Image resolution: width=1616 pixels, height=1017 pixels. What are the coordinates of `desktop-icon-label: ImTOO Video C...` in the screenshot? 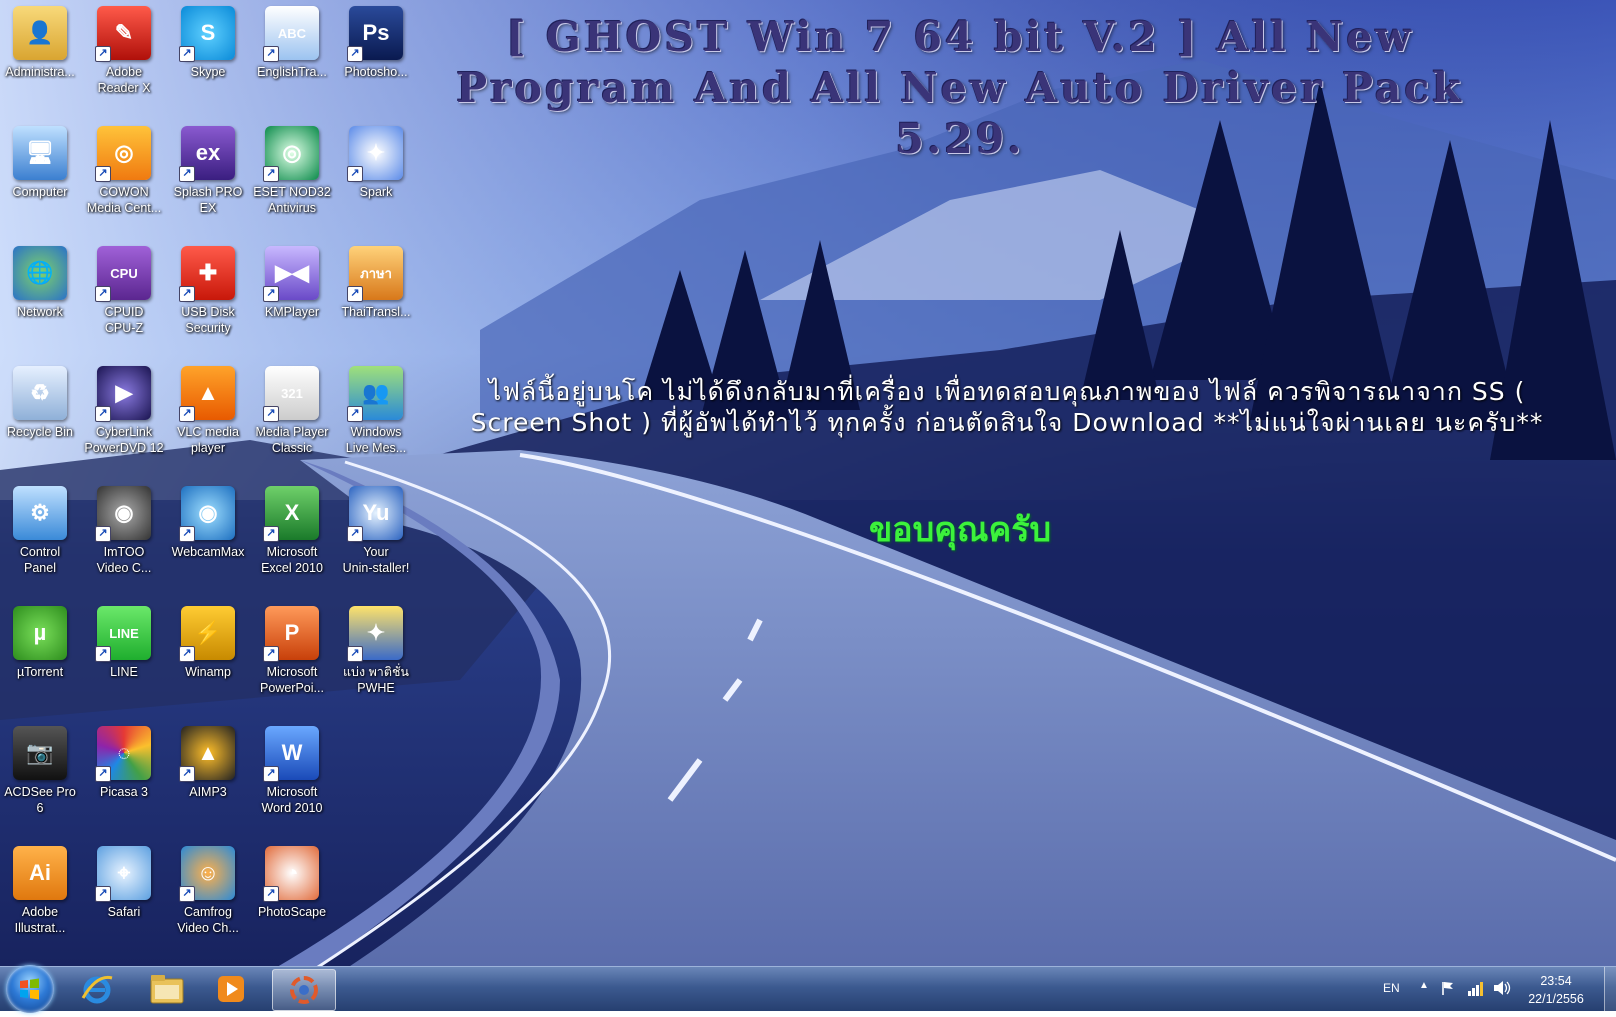 It's located at (124, 560).